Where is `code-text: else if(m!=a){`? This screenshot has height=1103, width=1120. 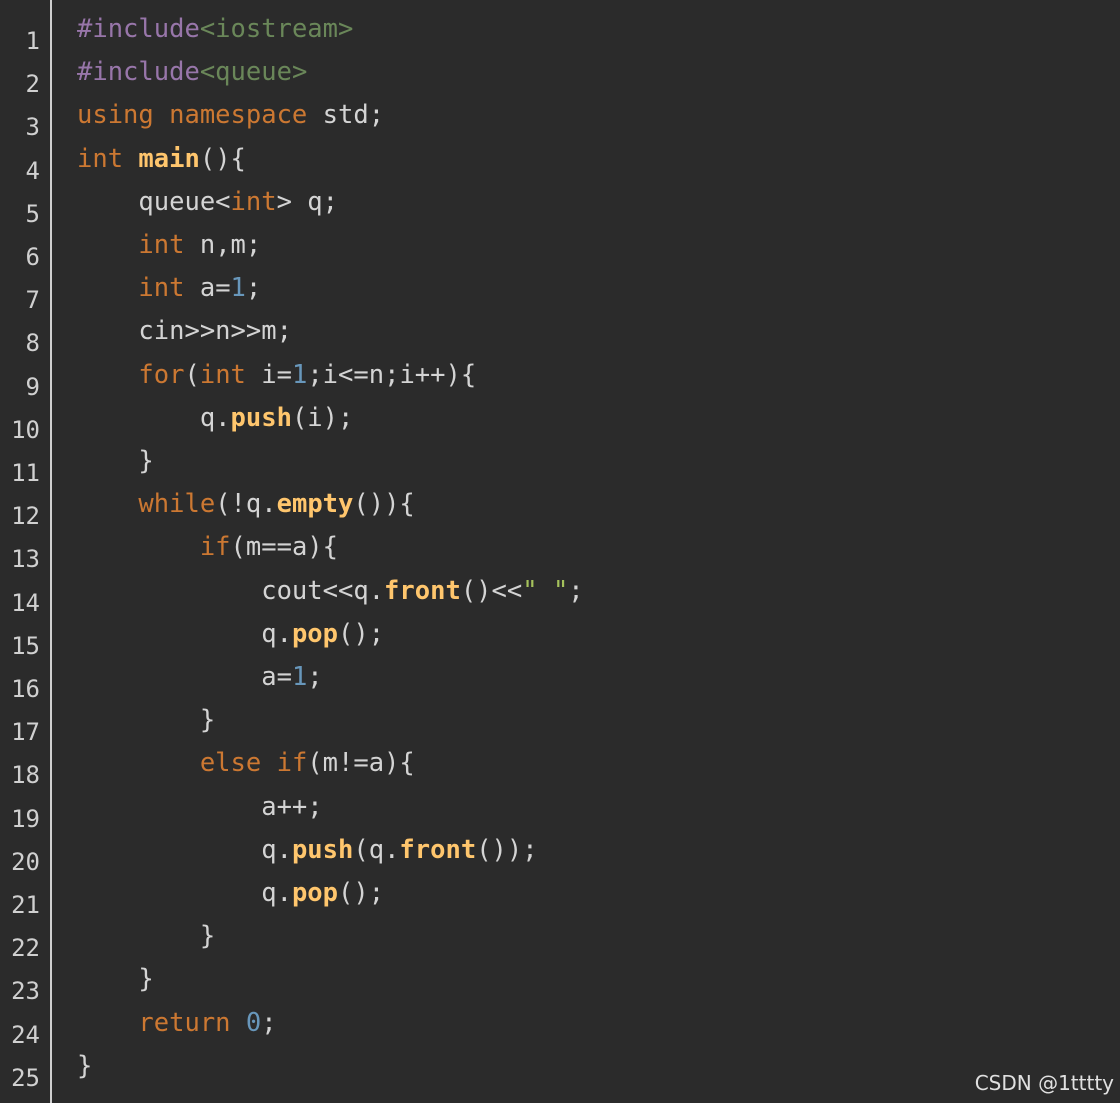
code-text: else if(m!=a){ is located at coordinates (246, 763).